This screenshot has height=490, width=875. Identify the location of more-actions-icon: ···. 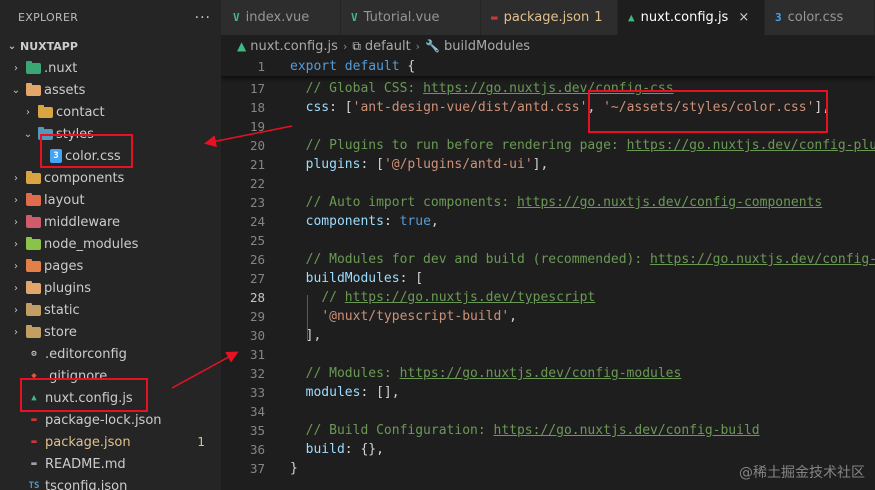
(203, 18).